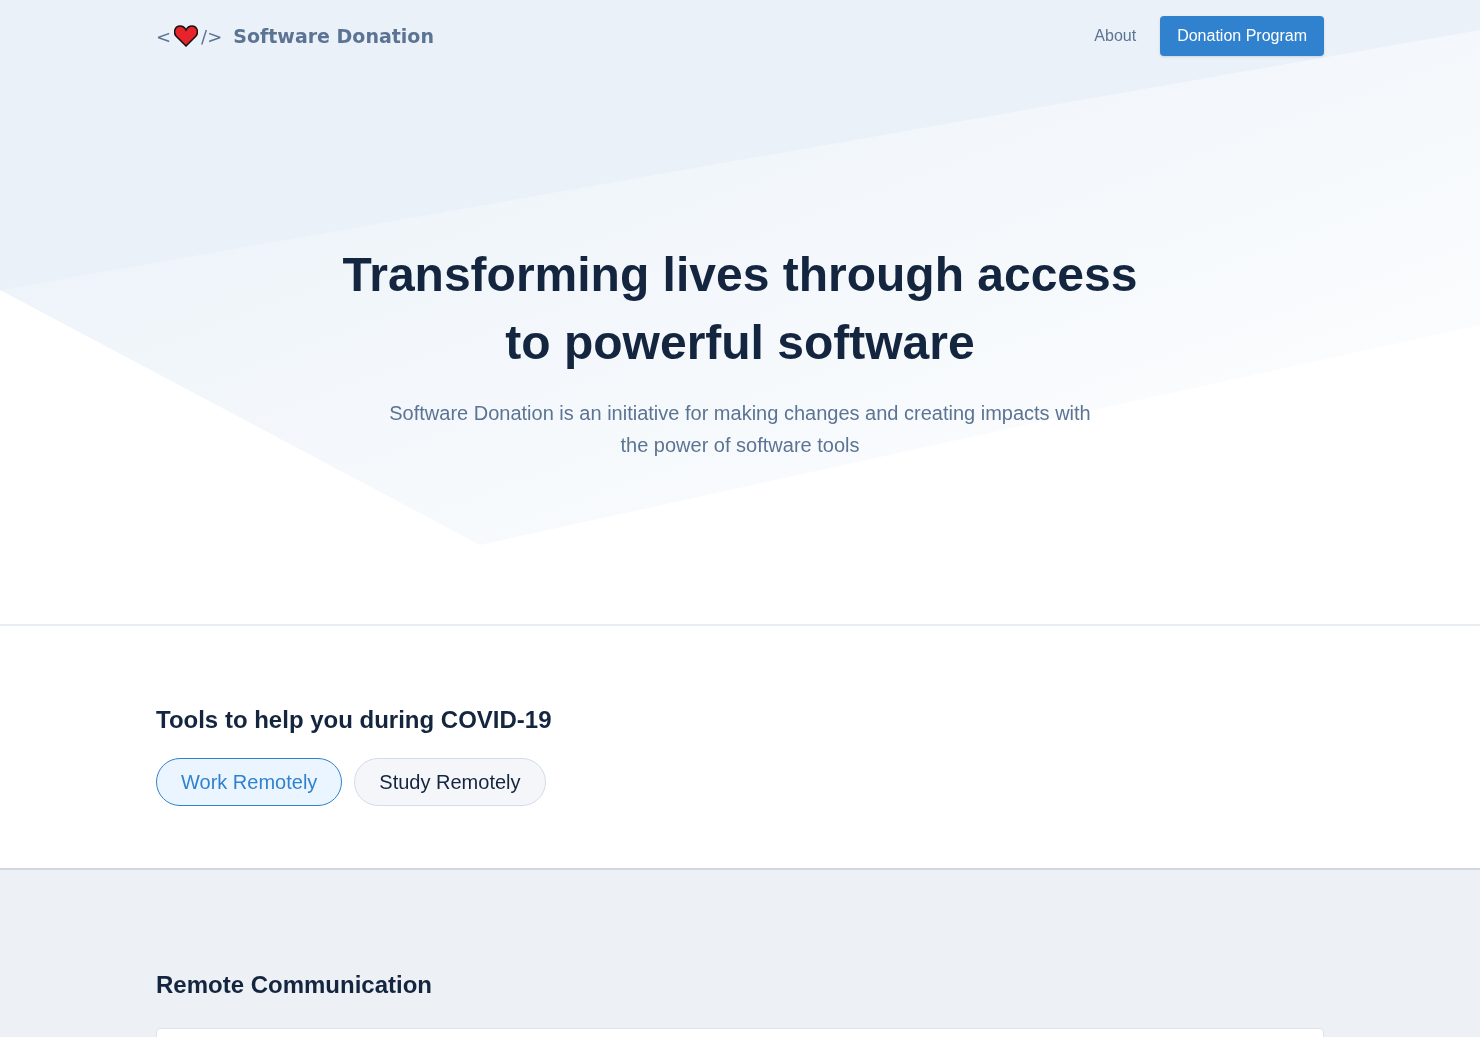 This screenshot has height=1037, width=1480. Describe the element at coordinates (295, 985) in the screenshot. I see `section-heading: Remote Communication` at that location.